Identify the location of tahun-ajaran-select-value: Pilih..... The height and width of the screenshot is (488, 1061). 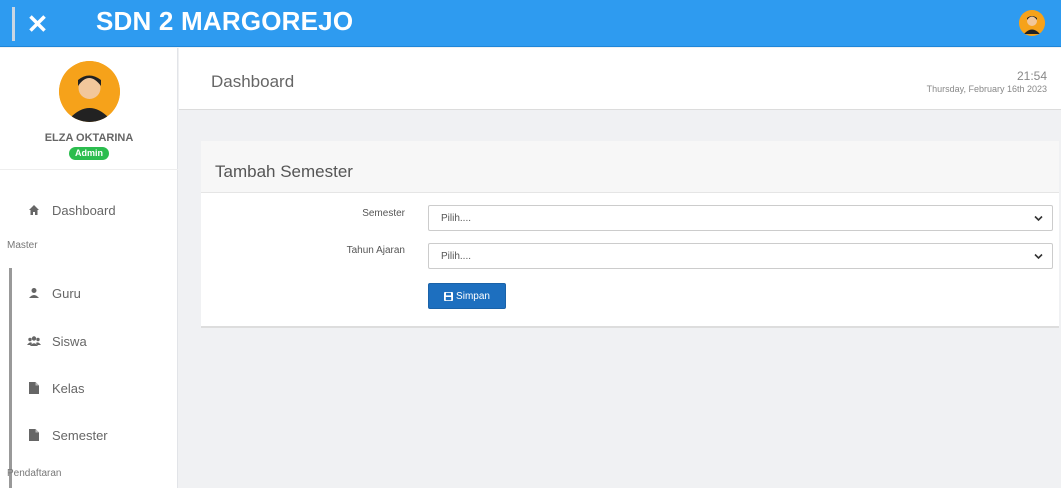
(456, 256).